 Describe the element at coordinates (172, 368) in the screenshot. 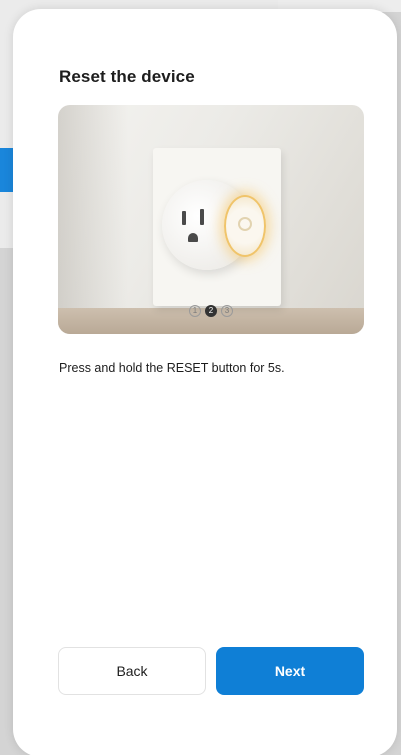

I see `instruction-text: Press and hold the RESET button for 5s.` at that location.